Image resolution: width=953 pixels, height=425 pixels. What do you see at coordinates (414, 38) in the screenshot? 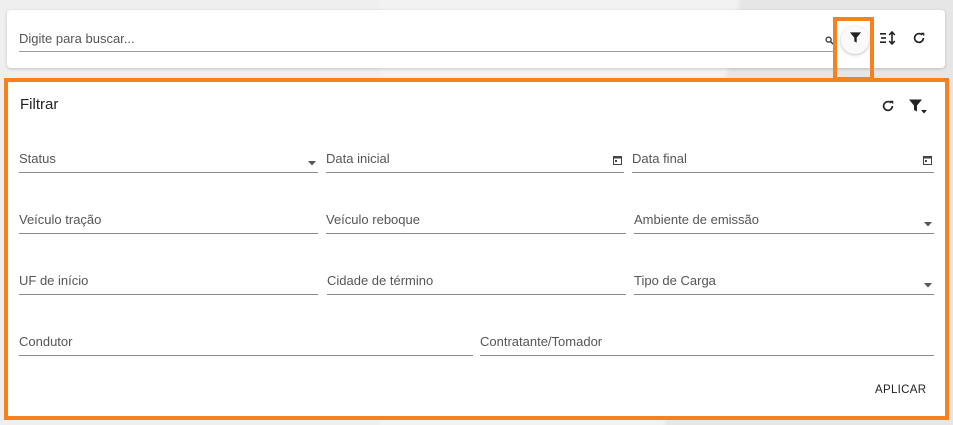
I see `search-input` at bounding box center [414, 38].